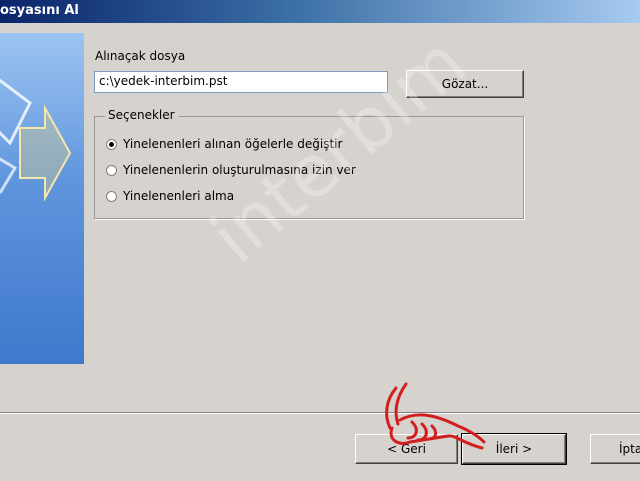 Image resolution: width=640 pixels, height=481 pixels. Describe the element at coordinates (239, 170) in the screenshot. I see `option-label: Yinelenenlerin oluşturulmasına izin ver` at that location.